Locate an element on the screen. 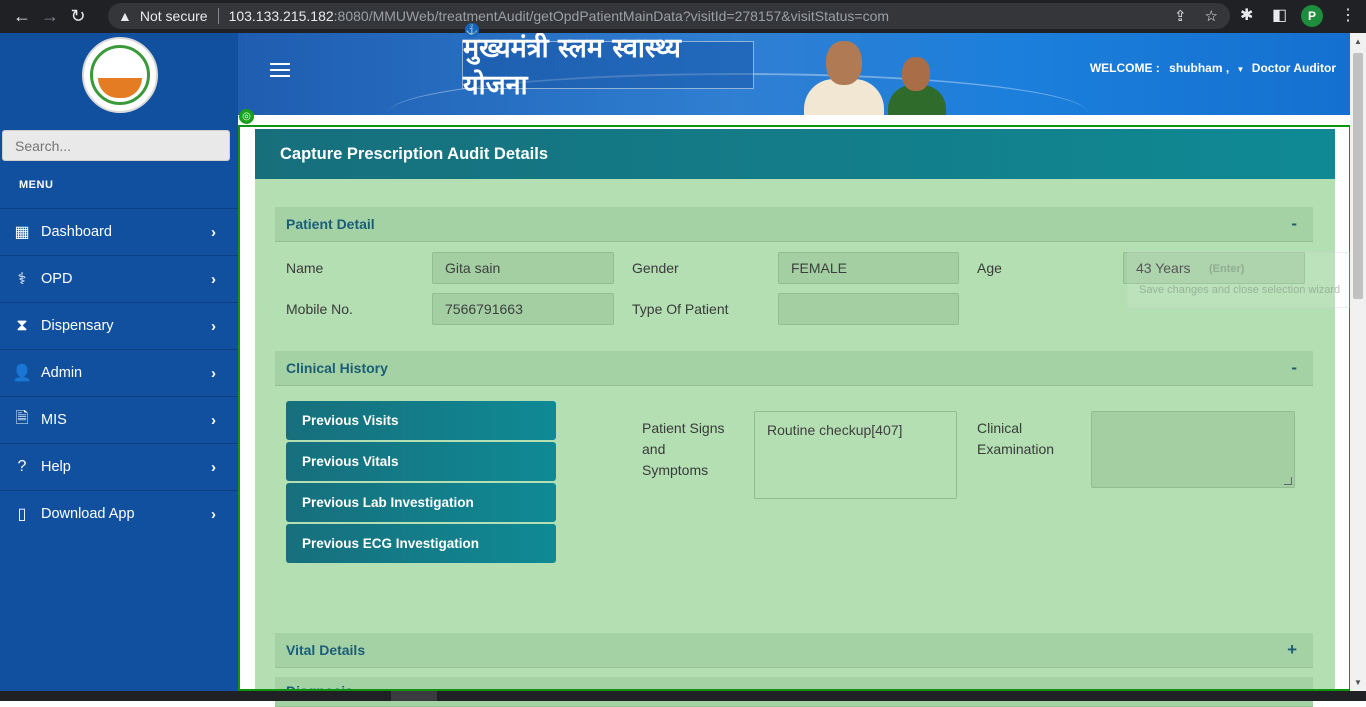  anchor-icon: ⚓ is located at coordinates (472, 30).